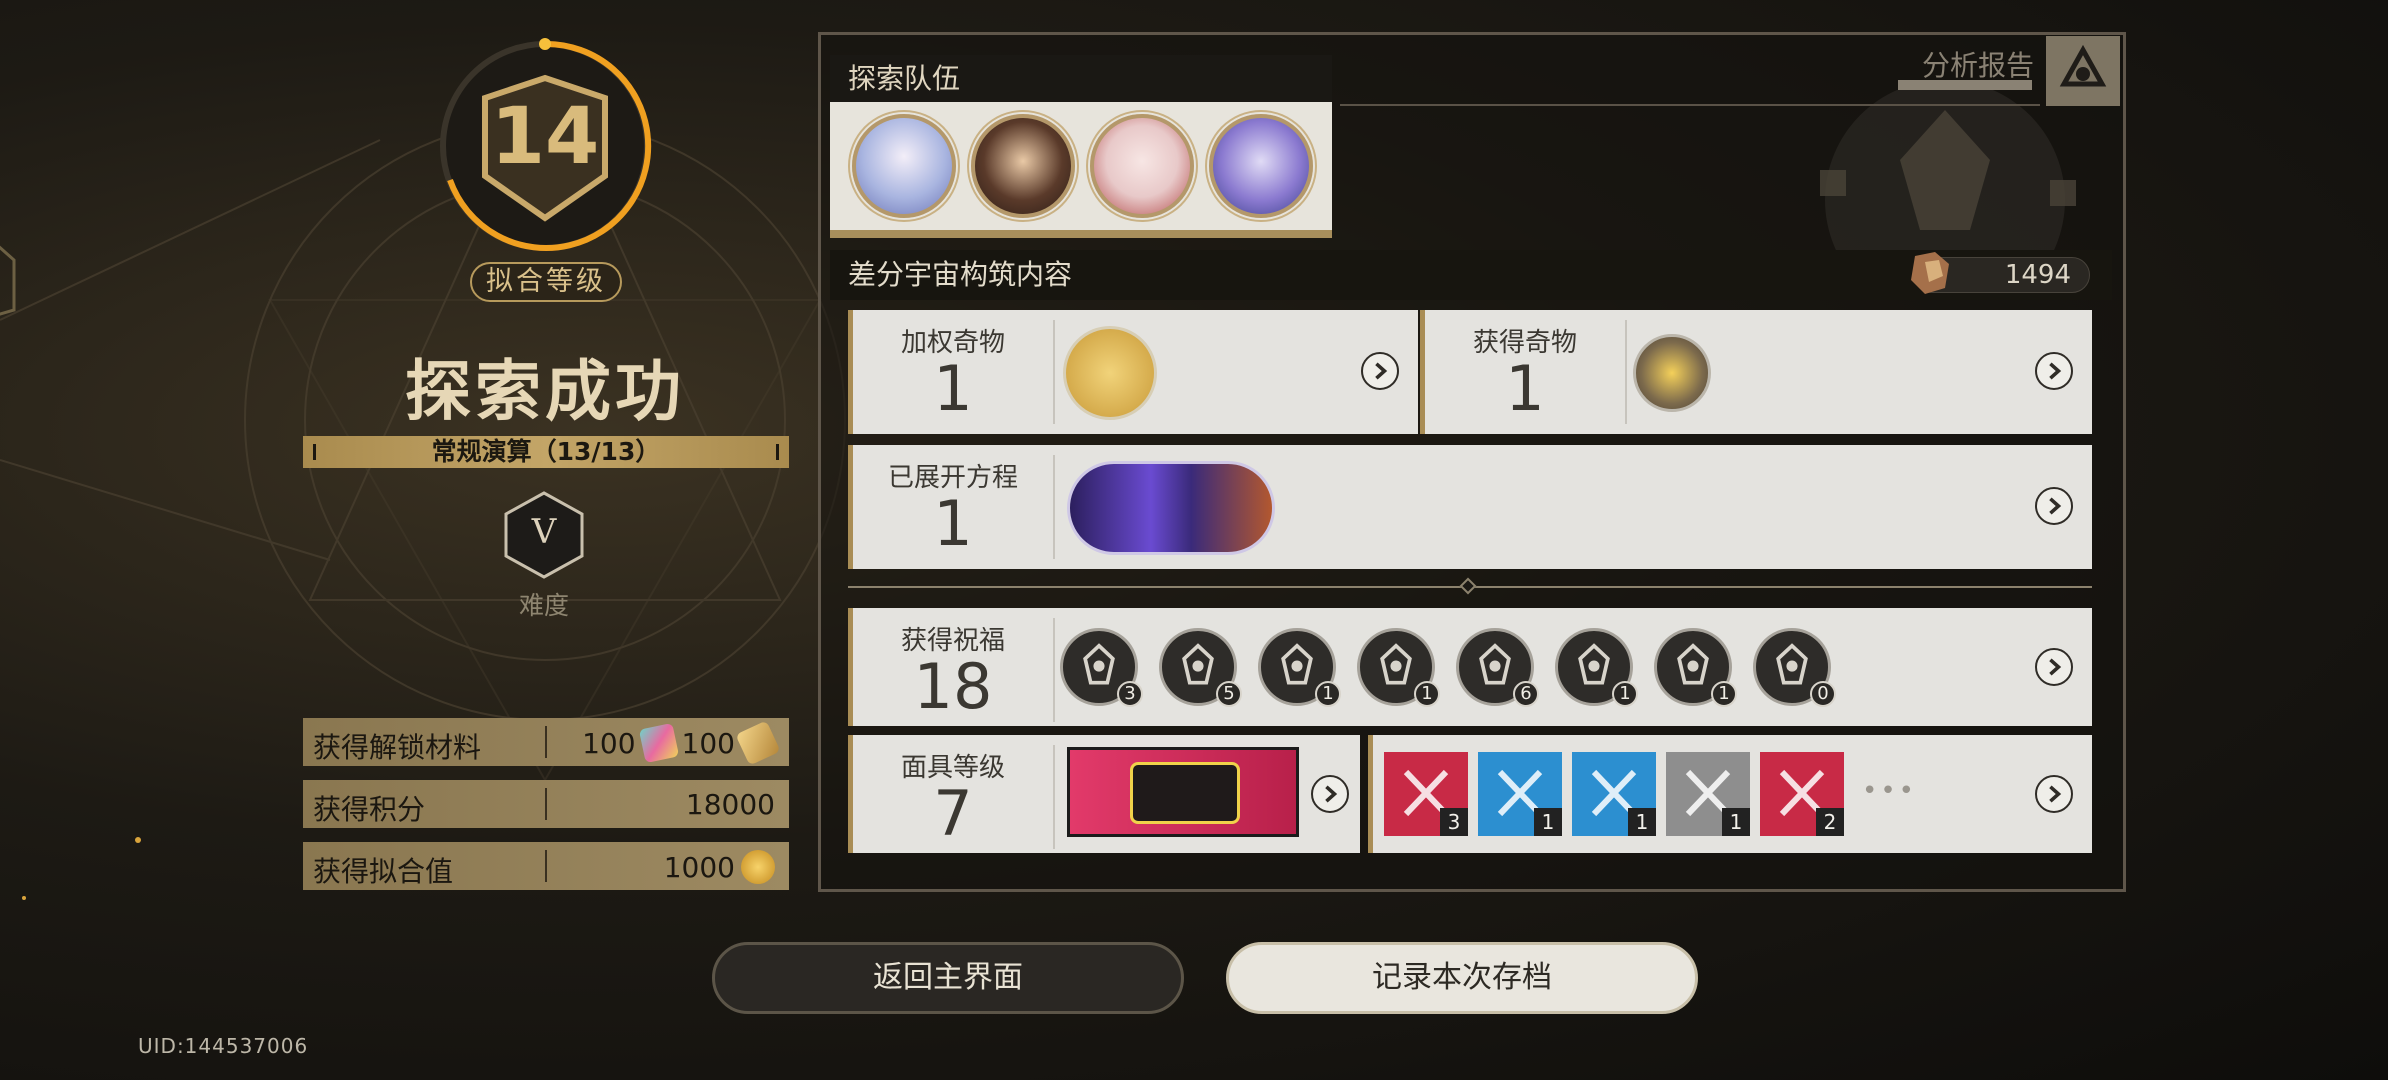 The image size is (2388, 1080). Describe the element at coordinates (1454, 822) in the screenshot. I see `mask-item-count-badge: 3` at that location.